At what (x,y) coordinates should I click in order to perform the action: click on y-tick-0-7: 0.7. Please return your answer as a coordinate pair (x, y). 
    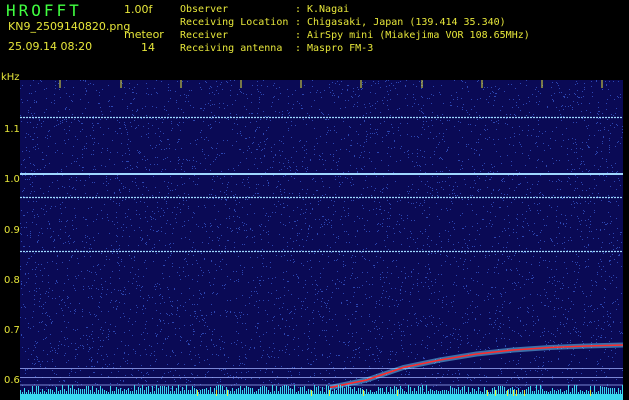
    Looking at the image, I should click on (12, 330).